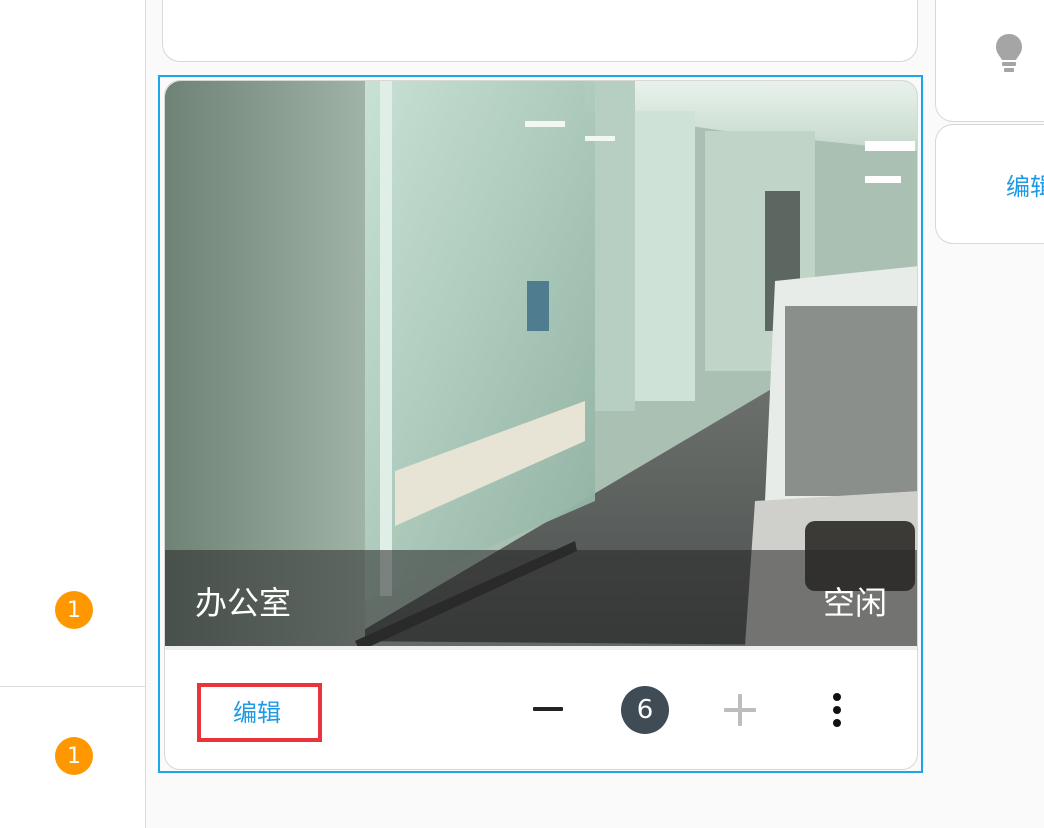  Describe the element at coordinates (1025, 184) in the screenshot. I see `edit-link: 编辑` at that location.